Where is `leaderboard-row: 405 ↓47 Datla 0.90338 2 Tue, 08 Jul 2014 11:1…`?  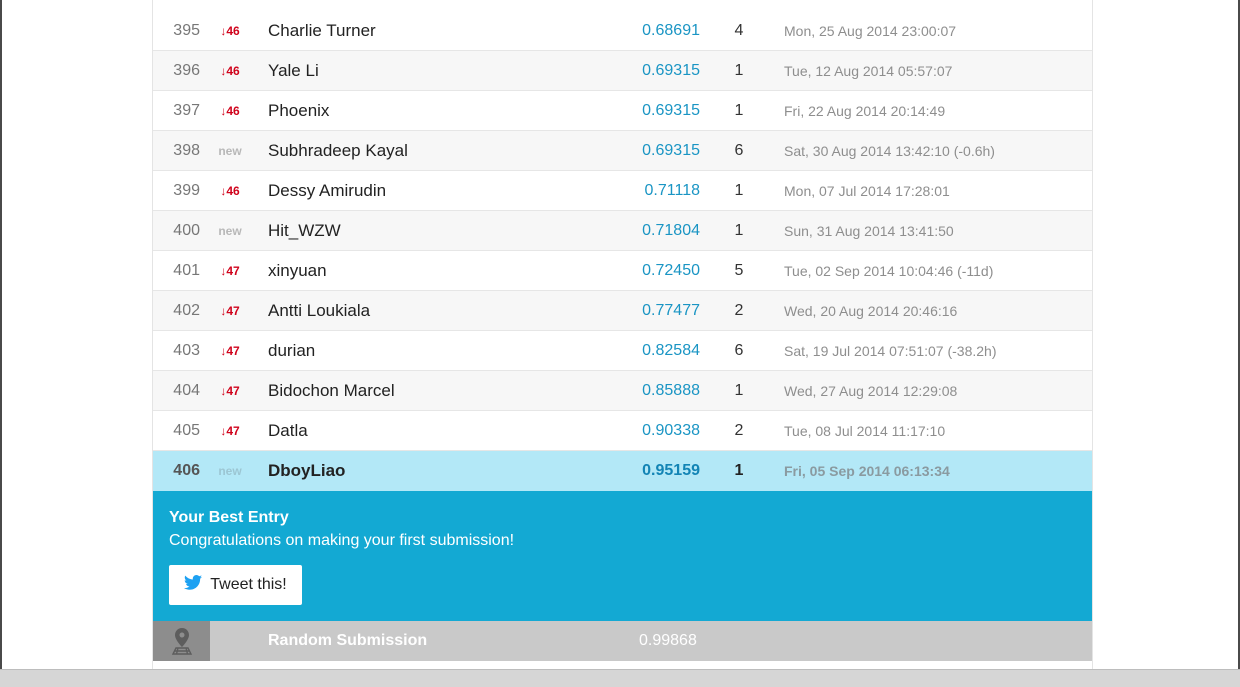 leaderboard-row: 405 ↓47 Datla 0.90338 2 Tue, 08 Jul 2014 11:1… is located at coordinates (622, 431).